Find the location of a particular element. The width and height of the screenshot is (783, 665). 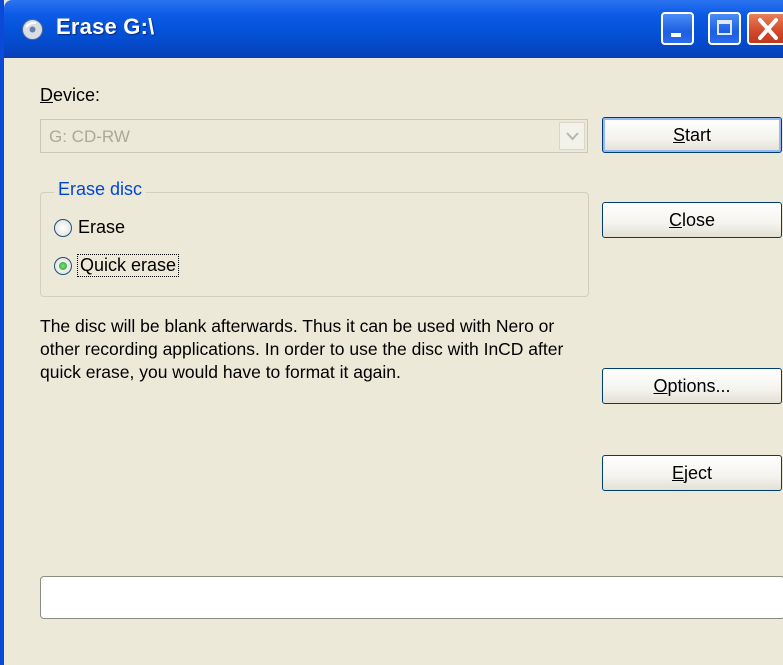

progress-bar is located at coordinates (411, 597).